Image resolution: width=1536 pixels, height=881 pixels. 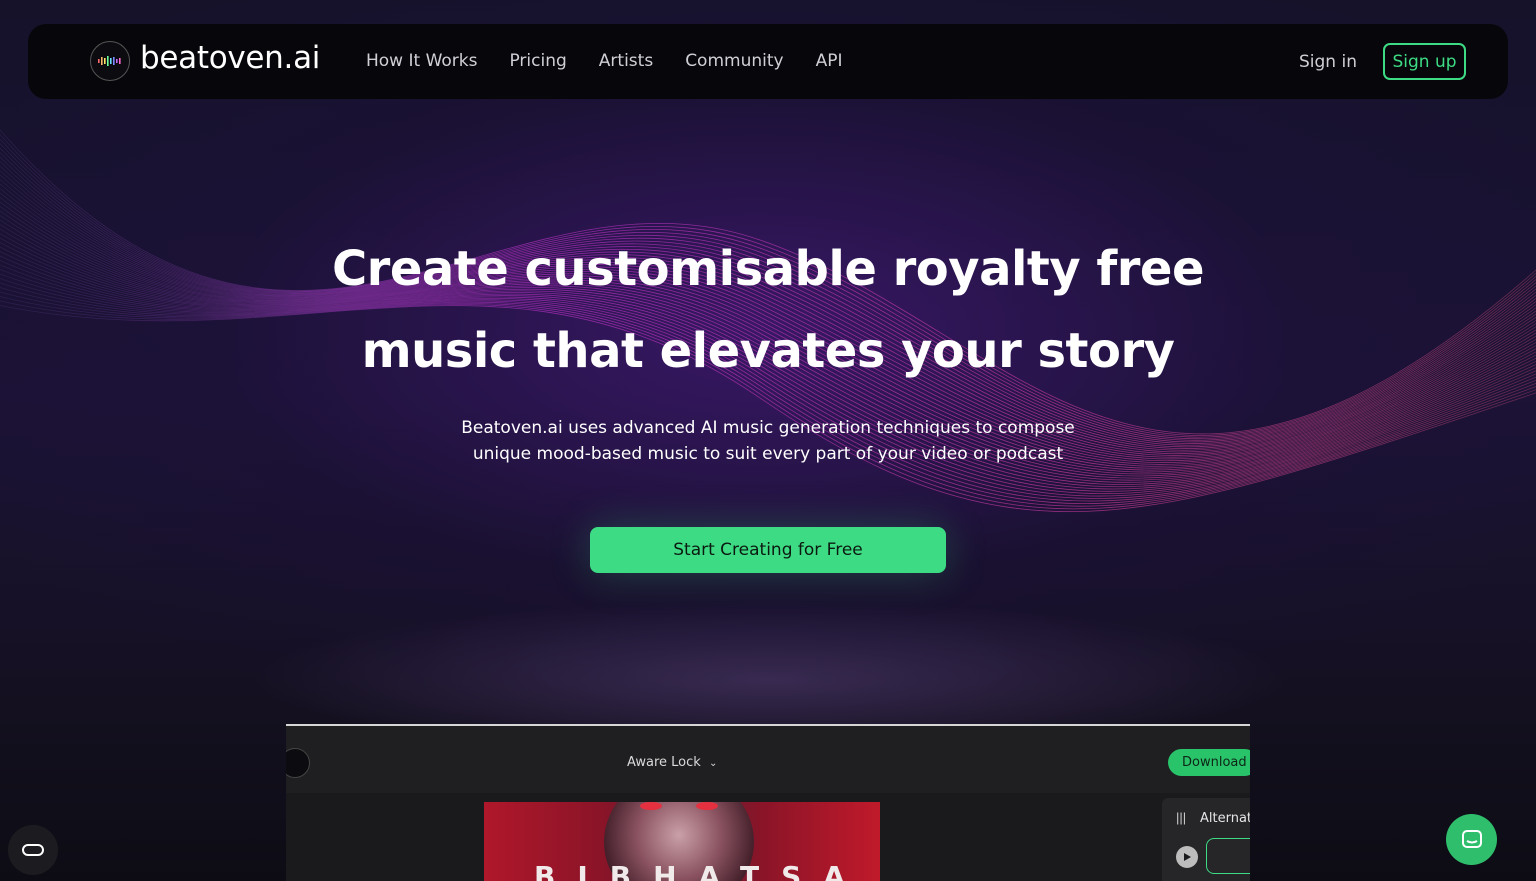 I want to click on preview-track-title: Aware Lock ⌄, so click(x=672, y=762).